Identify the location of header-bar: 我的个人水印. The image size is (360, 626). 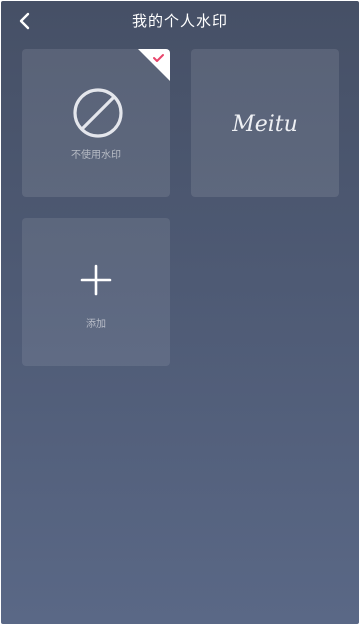
(180, 21).